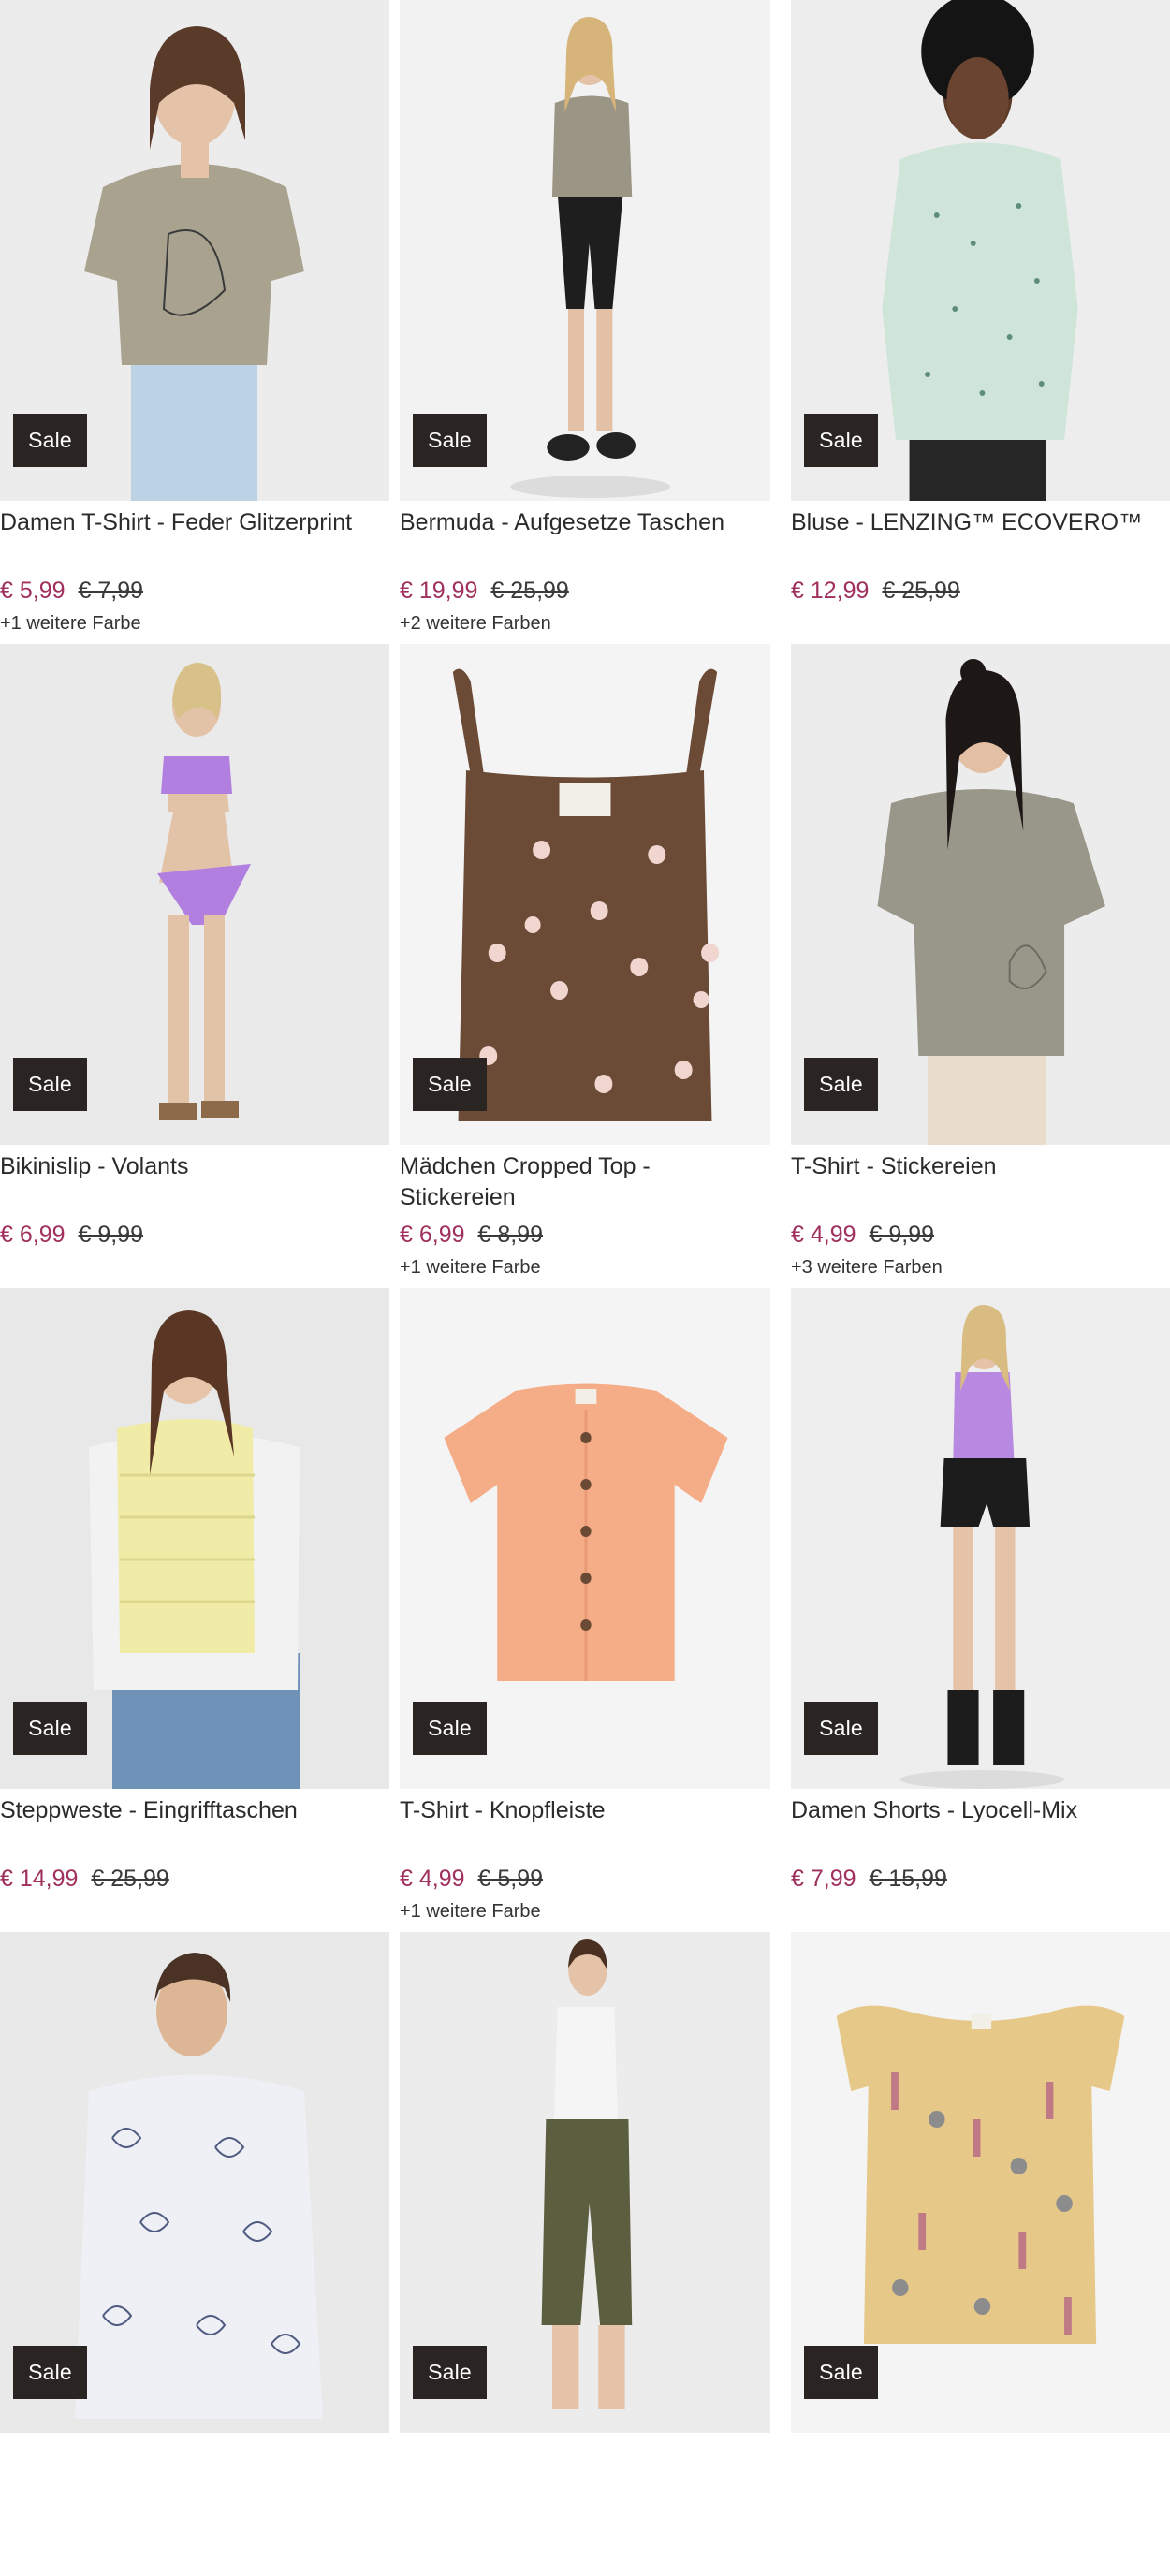  What do you see at coordinates (471, 1879) in the screenshot?
I see `product-price: € 4,99 € 5,99` at bounding box center [471, 1879].